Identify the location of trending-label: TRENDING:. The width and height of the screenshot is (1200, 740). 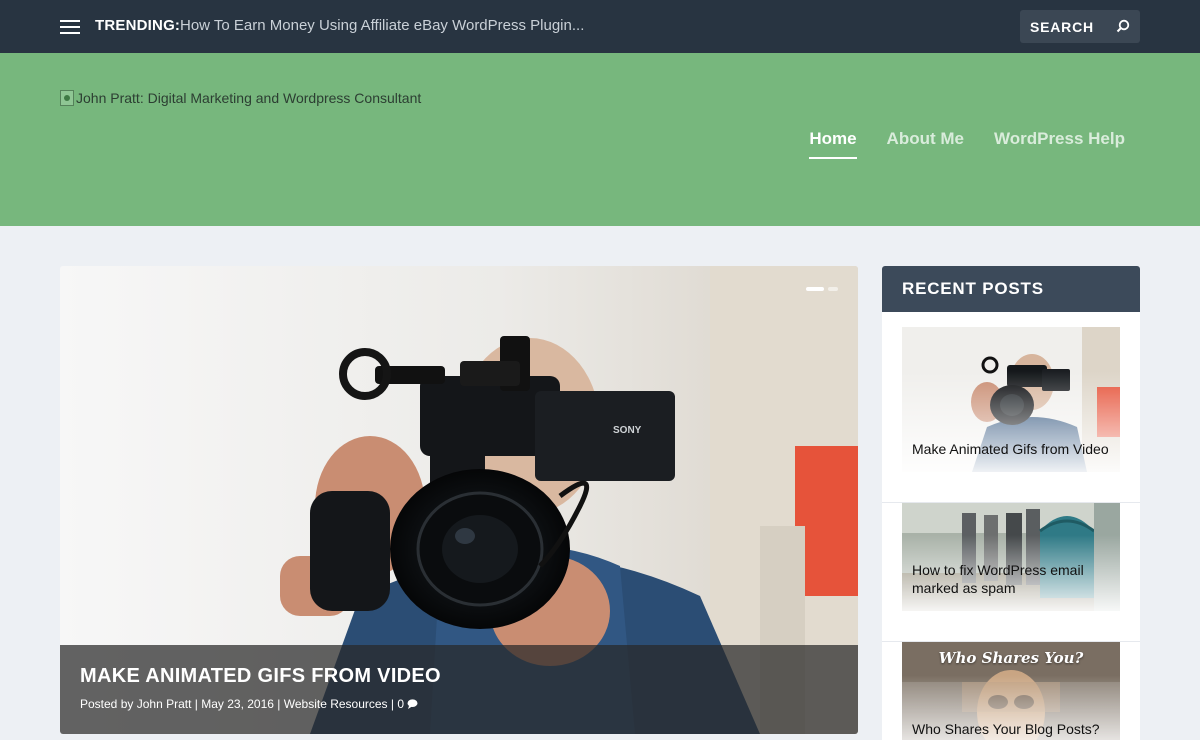
(138, 25).